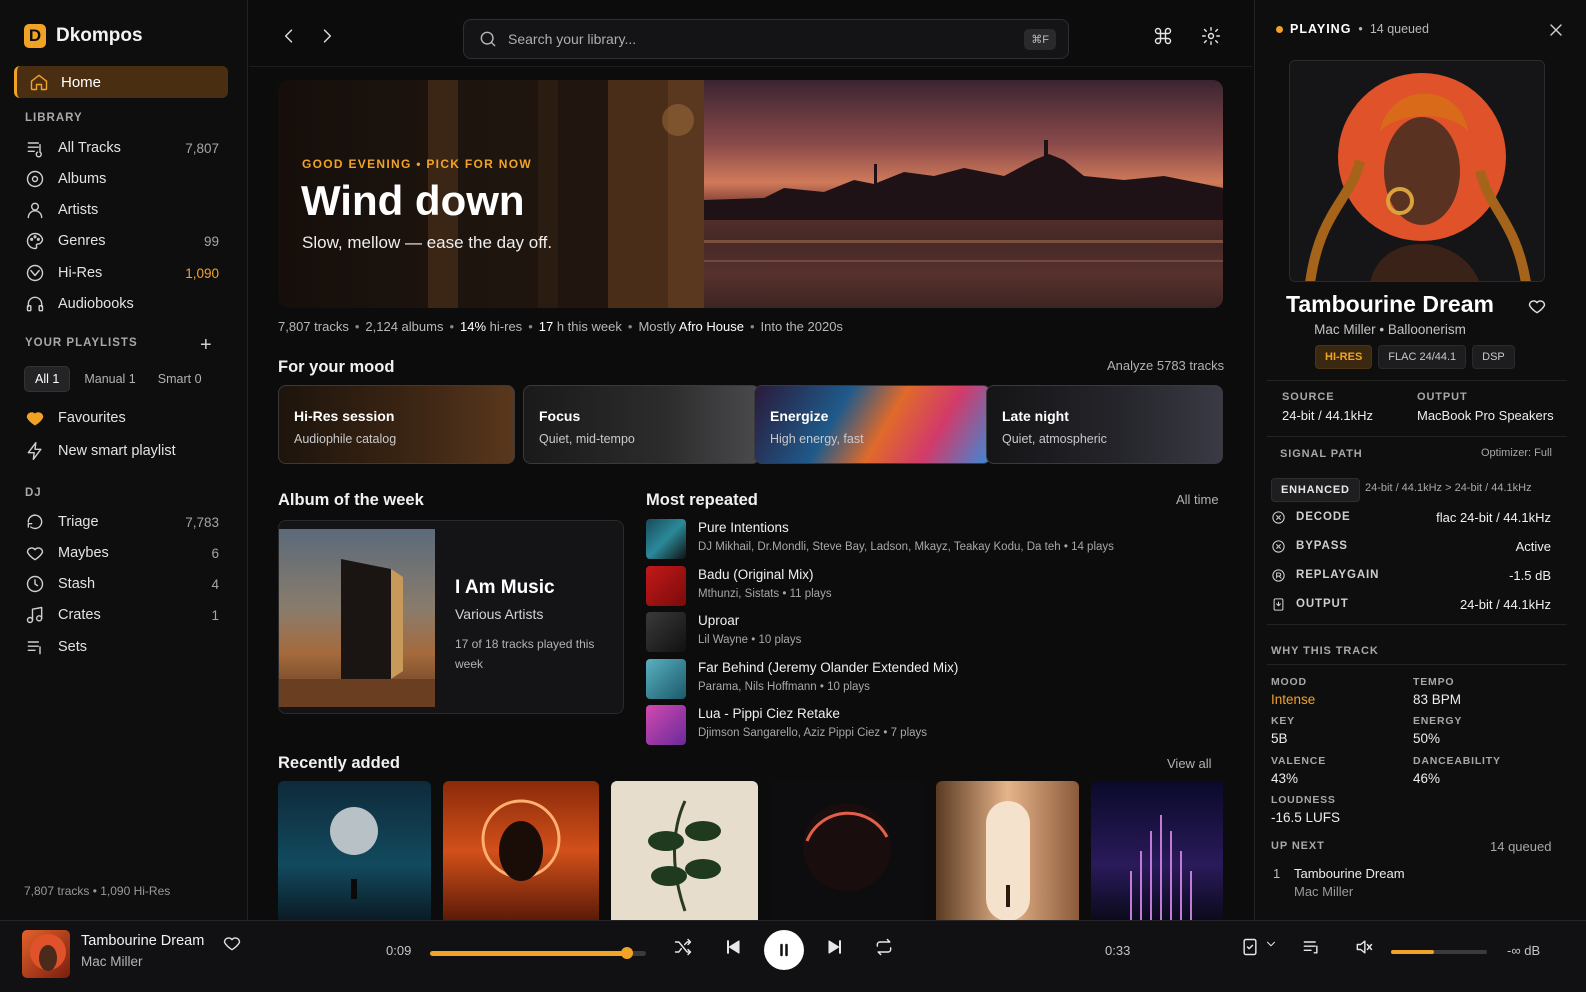 The image size is (1586, 992). I want to click on list-item: Uproar Lil Wayne • 10 plays, so click(936, 634).